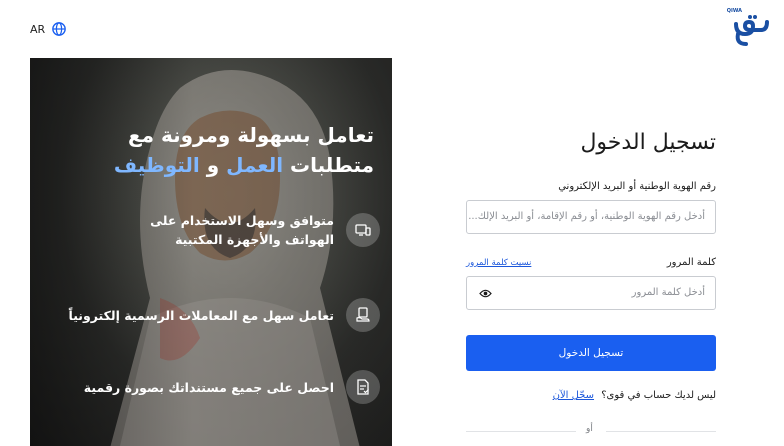 Image resolution: width=784 pixels, height=446 pixels. I want to click on or-text: أو, so click(589, 429).